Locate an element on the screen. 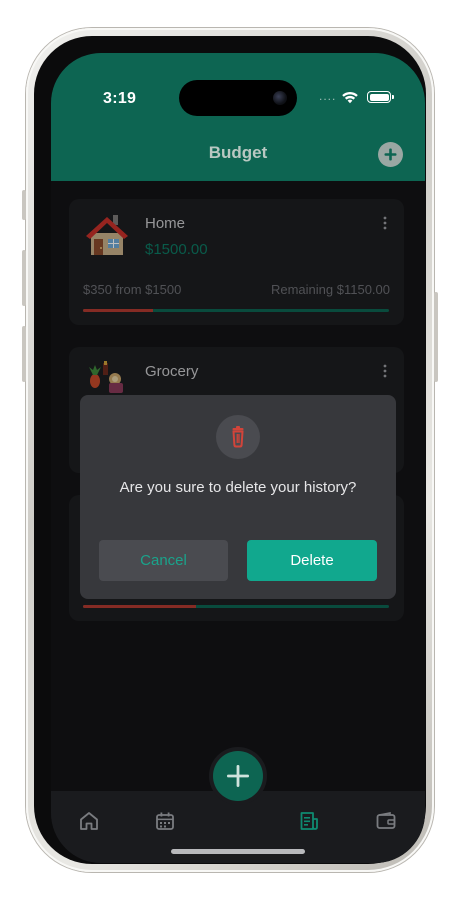 The width and height of the screenshot is (460, 900). dialog-icon-circle is located at coordinates (238, 437).